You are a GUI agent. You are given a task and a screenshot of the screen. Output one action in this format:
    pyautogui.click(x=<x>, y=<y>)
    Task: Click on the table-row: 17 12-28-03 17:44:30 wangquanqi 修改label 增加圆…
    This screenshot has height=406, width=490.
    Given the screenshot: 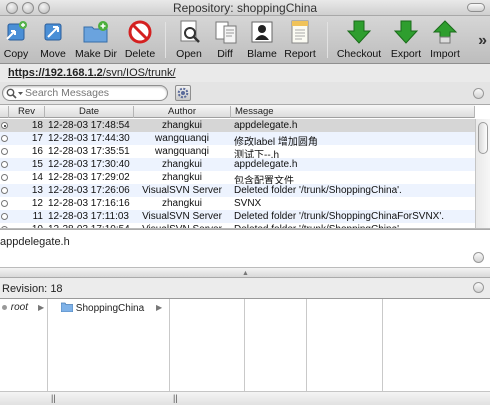 What is the action you would take?
    pyautogui.click(x=237, y=140)
    